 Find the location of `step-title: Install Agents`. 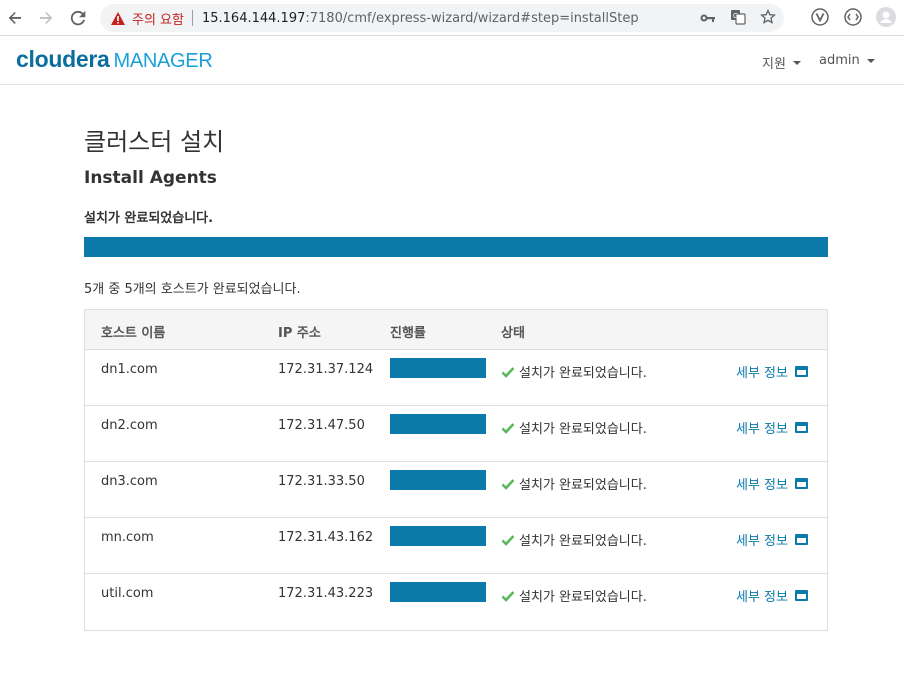

step-title: Install Agents is located at coordinates (150, 178).